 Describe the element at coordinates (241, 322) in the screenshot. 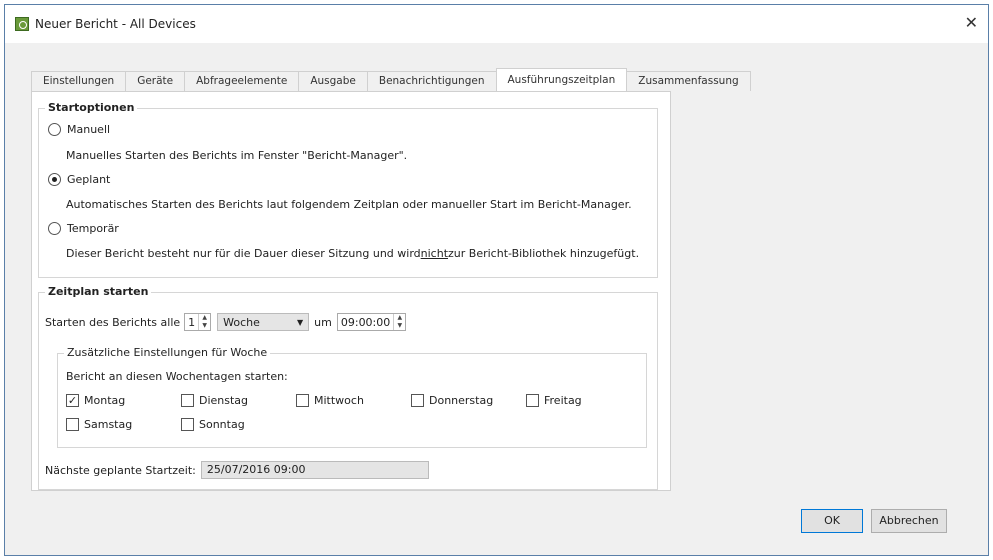

I see `unit-value: Woche` at that location.